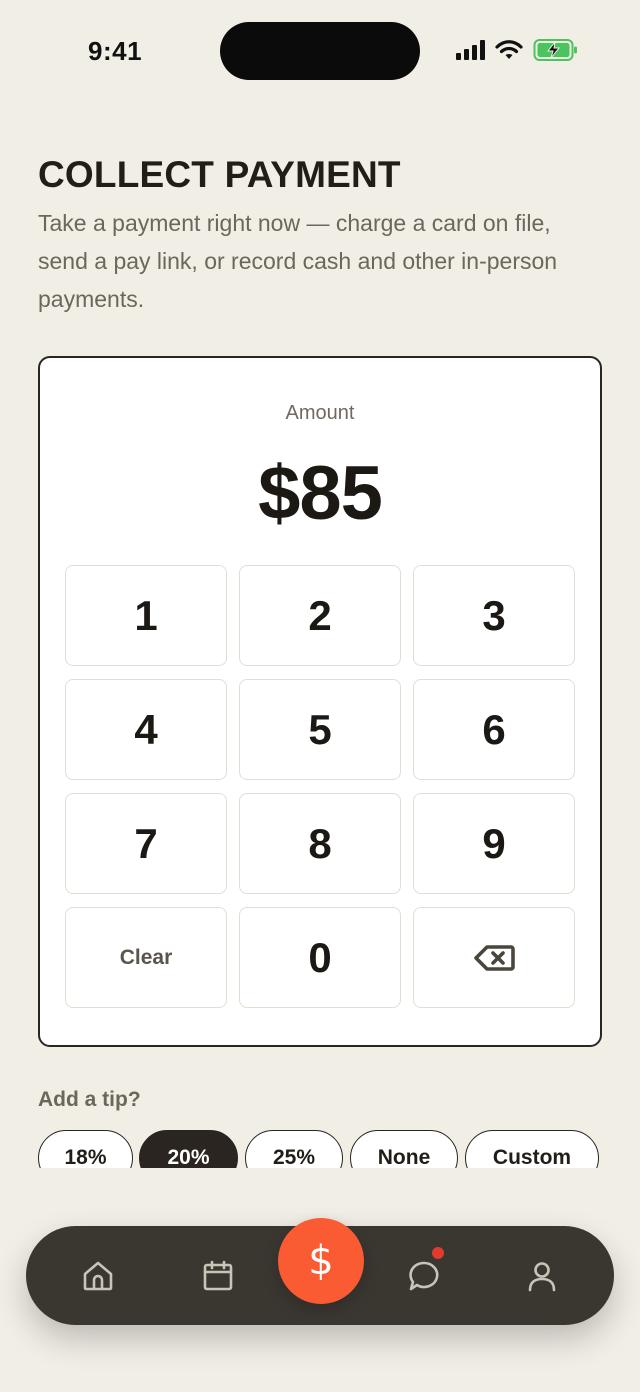 This screenshot has width=640, height=1392. What do you see at coordinates (320, 493) in the screenshot?
I see `amount-value: $85` at bounding box center [320, 493].